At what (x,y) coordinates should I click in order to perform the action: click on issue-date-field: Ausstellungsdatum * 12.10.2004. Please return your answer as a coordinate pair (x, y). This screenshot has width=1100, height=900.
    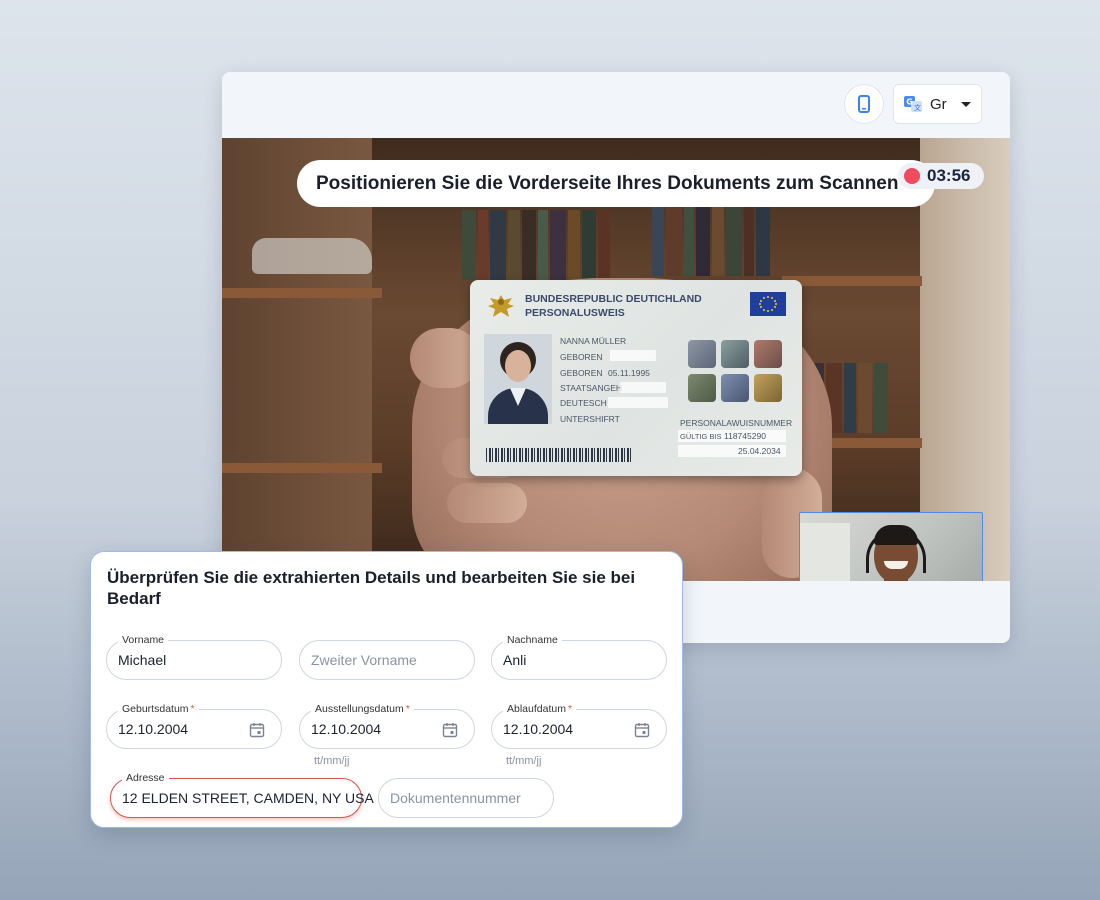
    Looking at the image, I should click on (387, 725).